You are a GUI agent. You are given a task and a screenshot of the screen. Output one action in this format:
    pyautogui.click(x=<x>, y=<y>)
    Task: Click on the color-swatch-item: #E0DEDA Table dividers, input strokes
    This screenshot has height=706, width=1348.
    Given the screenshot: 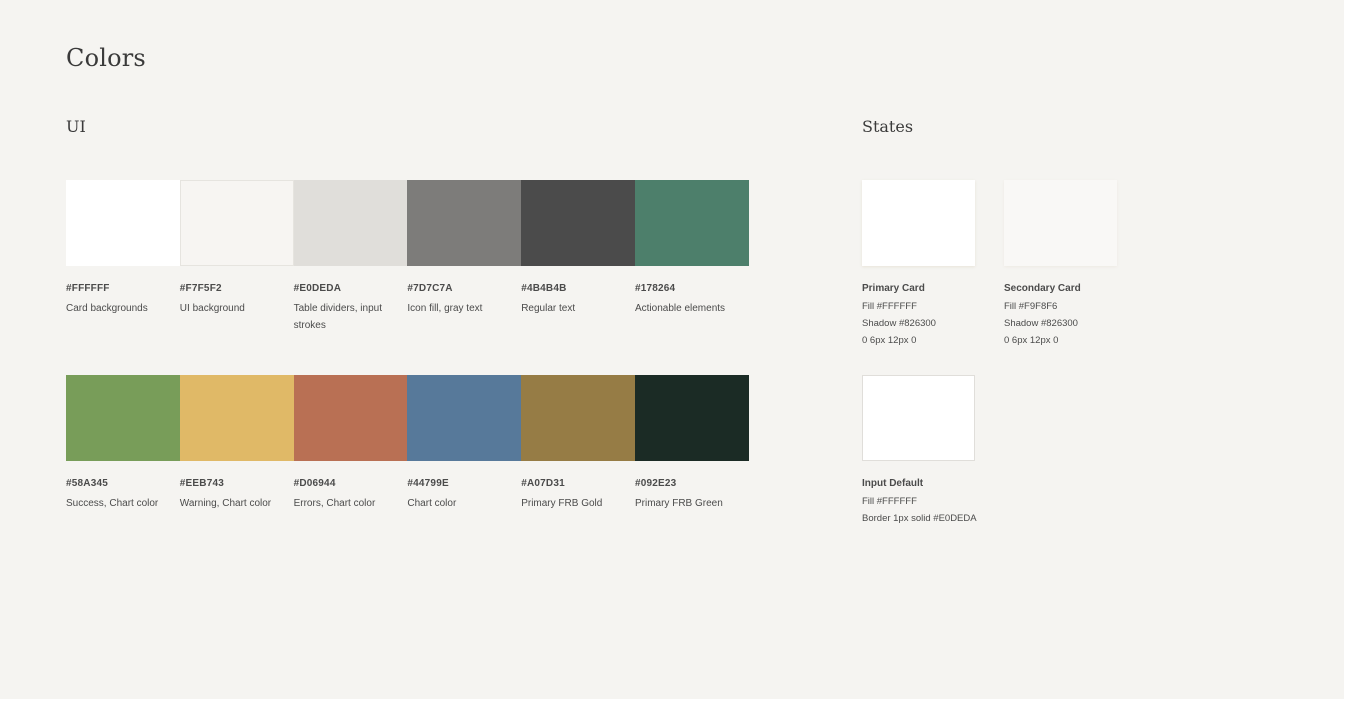 What is the action you would take?
    pyautogui.click(x=350, y=257)
    